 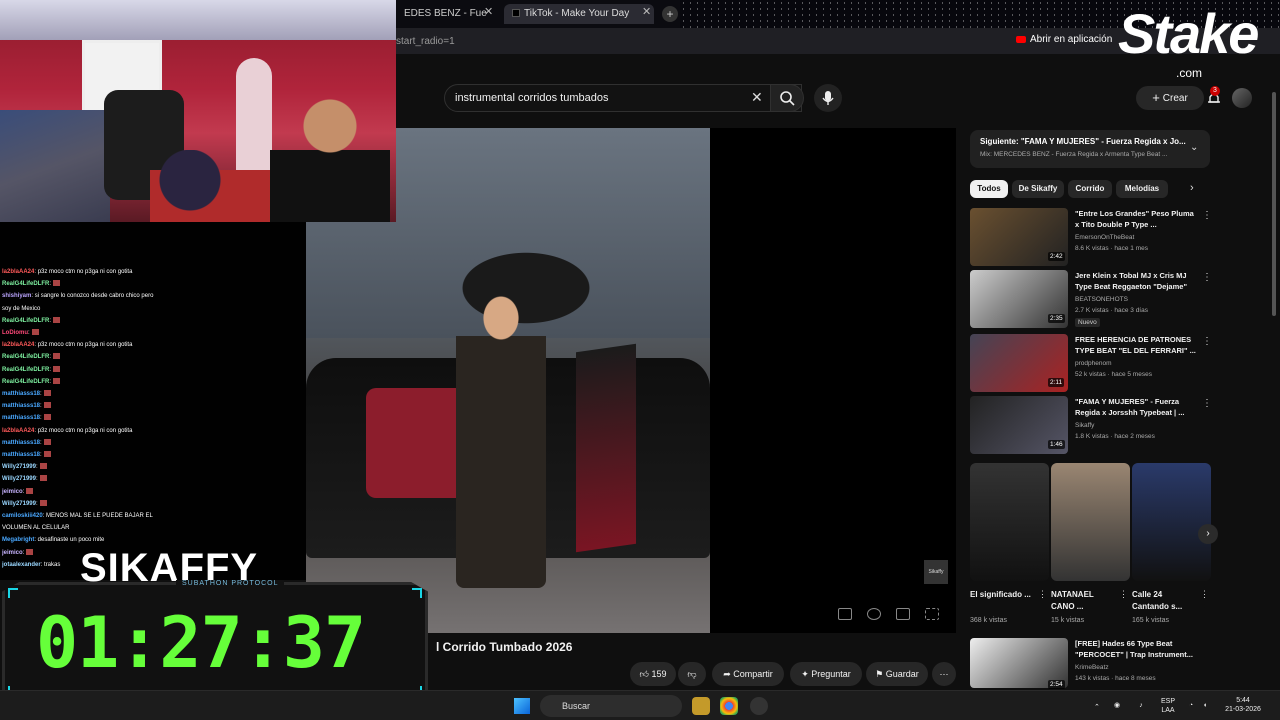 I want to click on tab-tiktok: TikTok - Make Your Day, so click(x=579, y=14).